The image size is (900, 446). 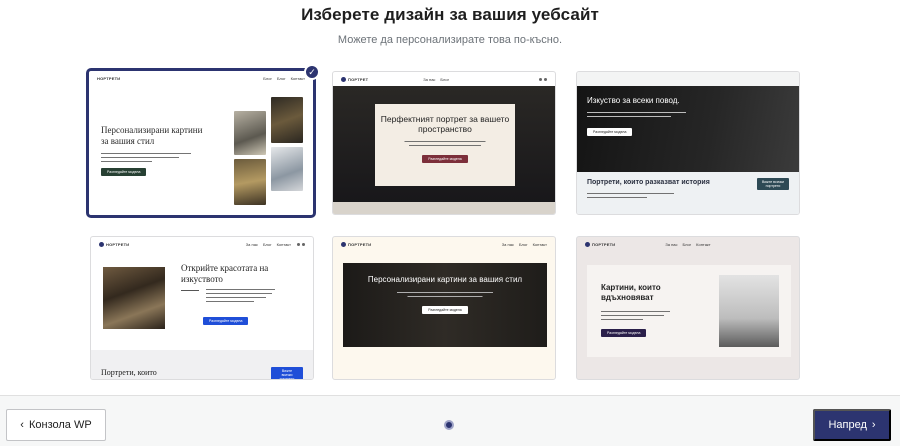 What do you see at coordinates (225, 273) in the screenshot?
I see `preview-heading: Открийте красотата на изкуството` at bounding box center [225, 273].